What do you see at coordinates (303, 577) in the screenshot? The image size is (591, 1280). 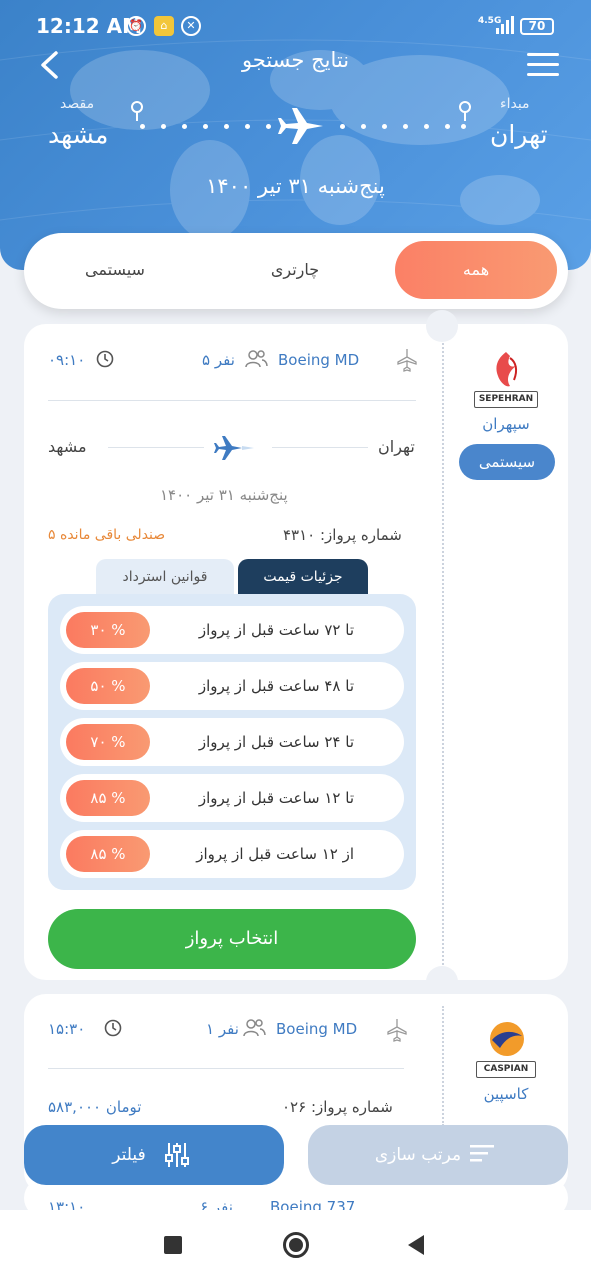 I see `tab-price-details: جزئیات قیمت` at bounding box center [303, 577].